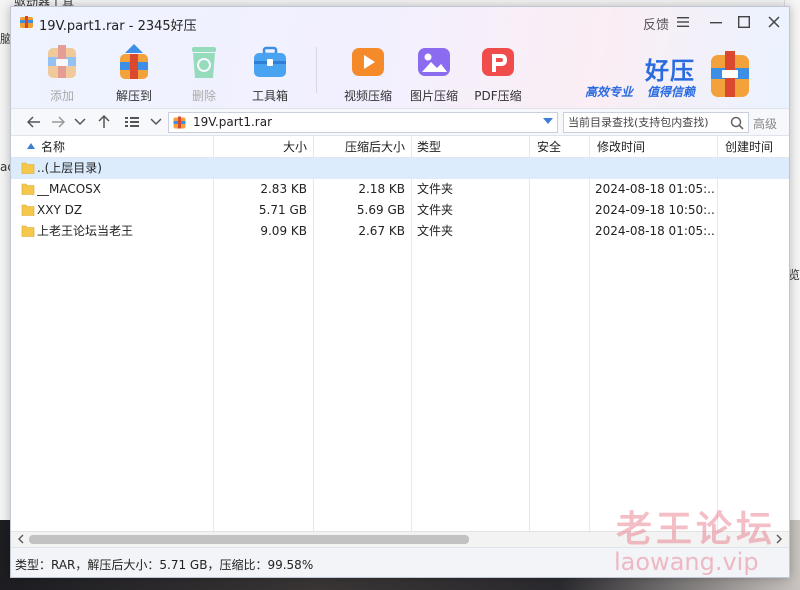  What do you see at coordinates (749, 147) in the screenshot?
I see `column-header-created: 创建时间` at bounding box center [749, 147].